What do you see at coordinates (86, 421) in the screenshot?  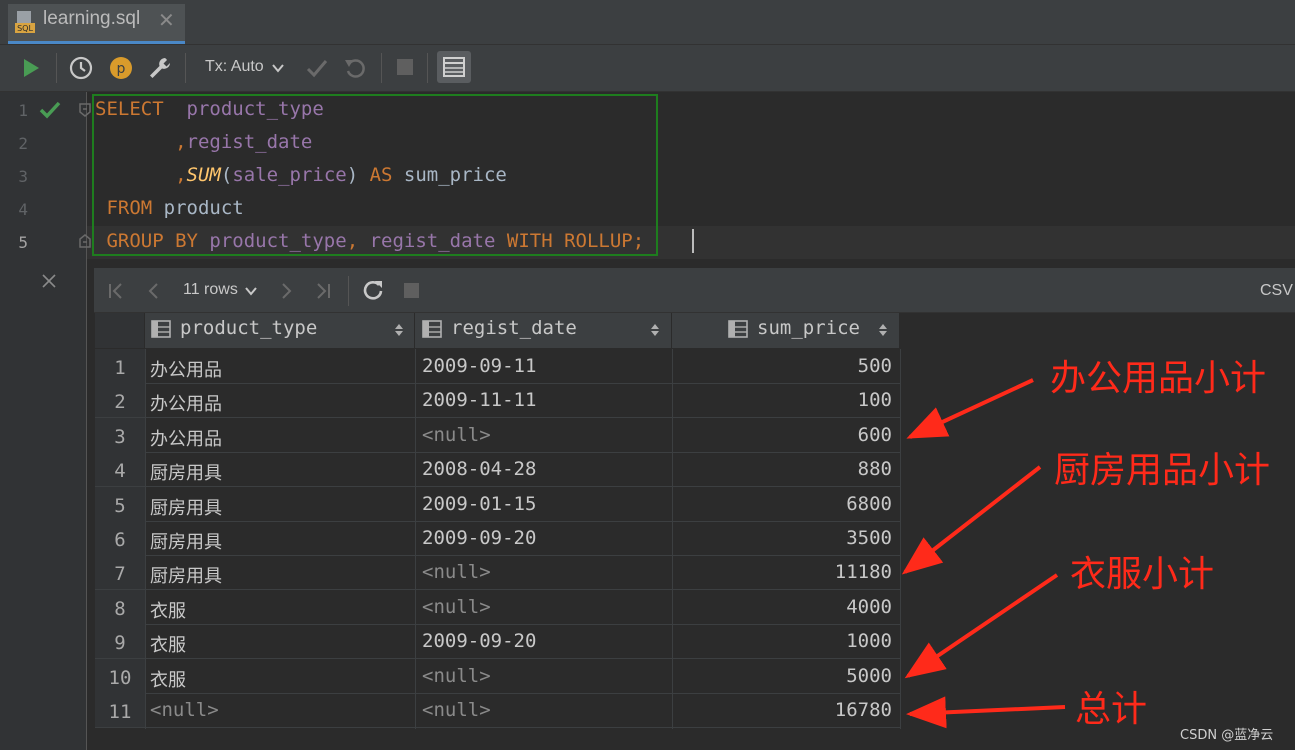 I see `gutter-divider` at bounding box center [86, 421].